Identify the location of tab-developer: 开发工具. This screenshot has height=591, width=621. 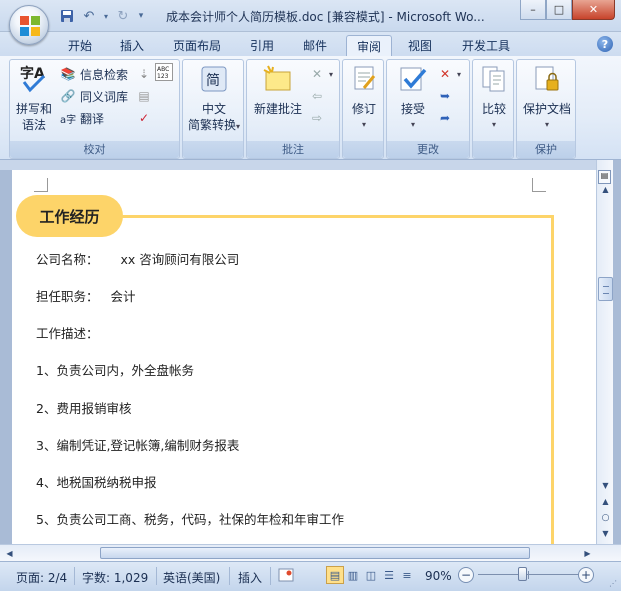
(486, 45).